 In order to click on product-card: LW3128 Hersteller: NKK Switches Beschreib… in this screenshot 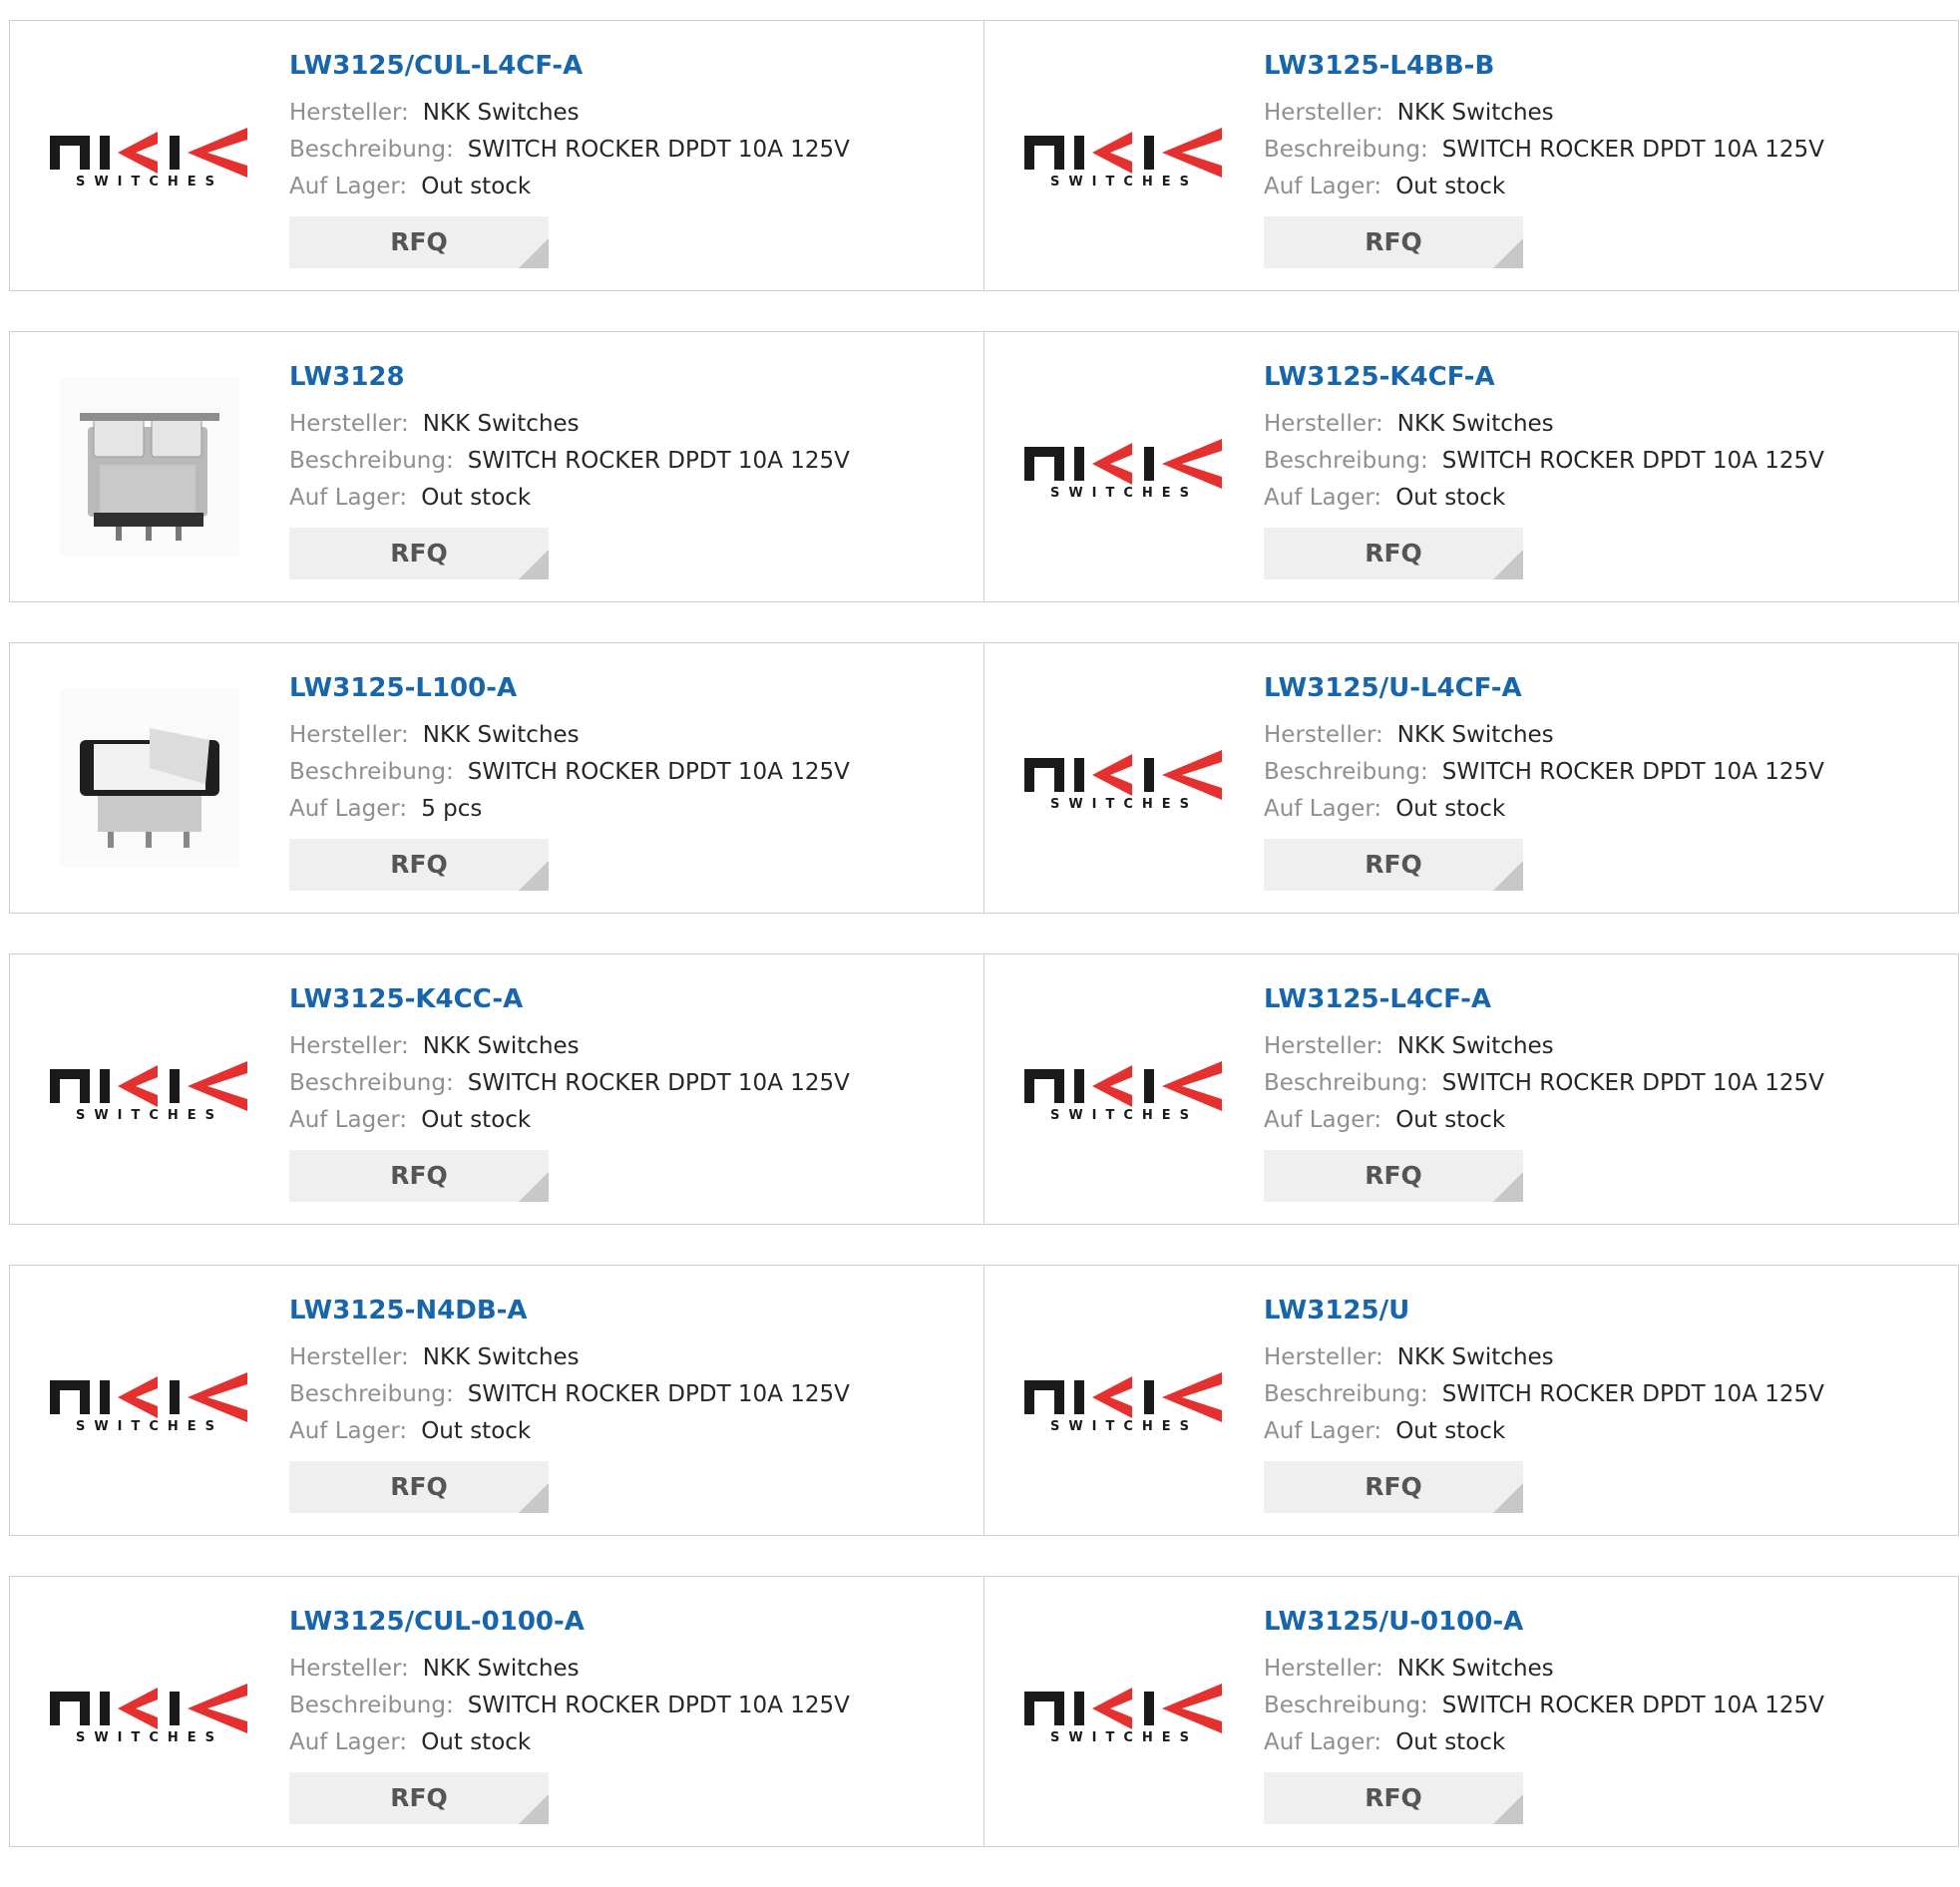, I will do `click(497, 466)`.